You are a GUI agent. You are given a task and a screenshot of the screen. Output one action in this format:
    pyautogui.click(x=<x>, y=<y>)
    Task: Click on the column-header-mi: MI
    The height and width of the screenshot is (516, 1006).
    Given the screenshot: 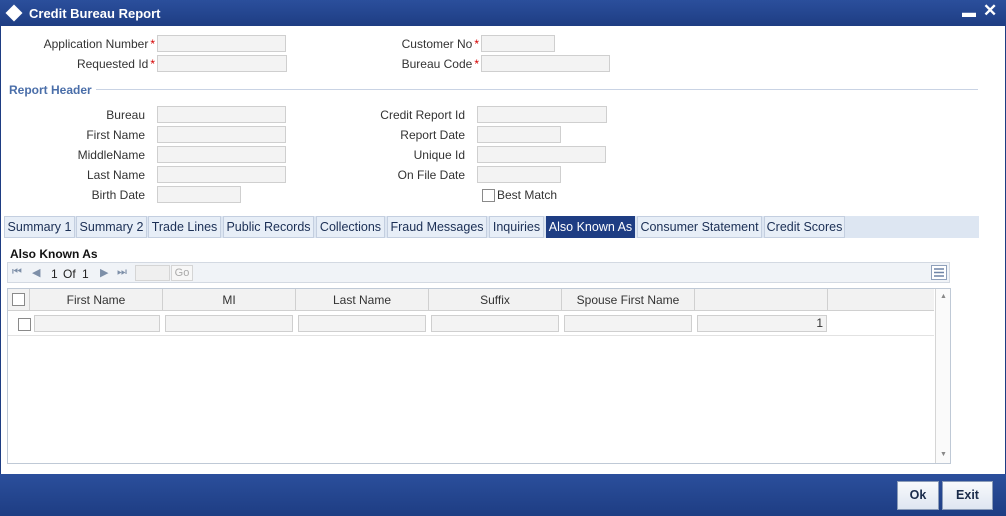 What is the action you would take?
    pyautogui.click(x=229, y=300)
    